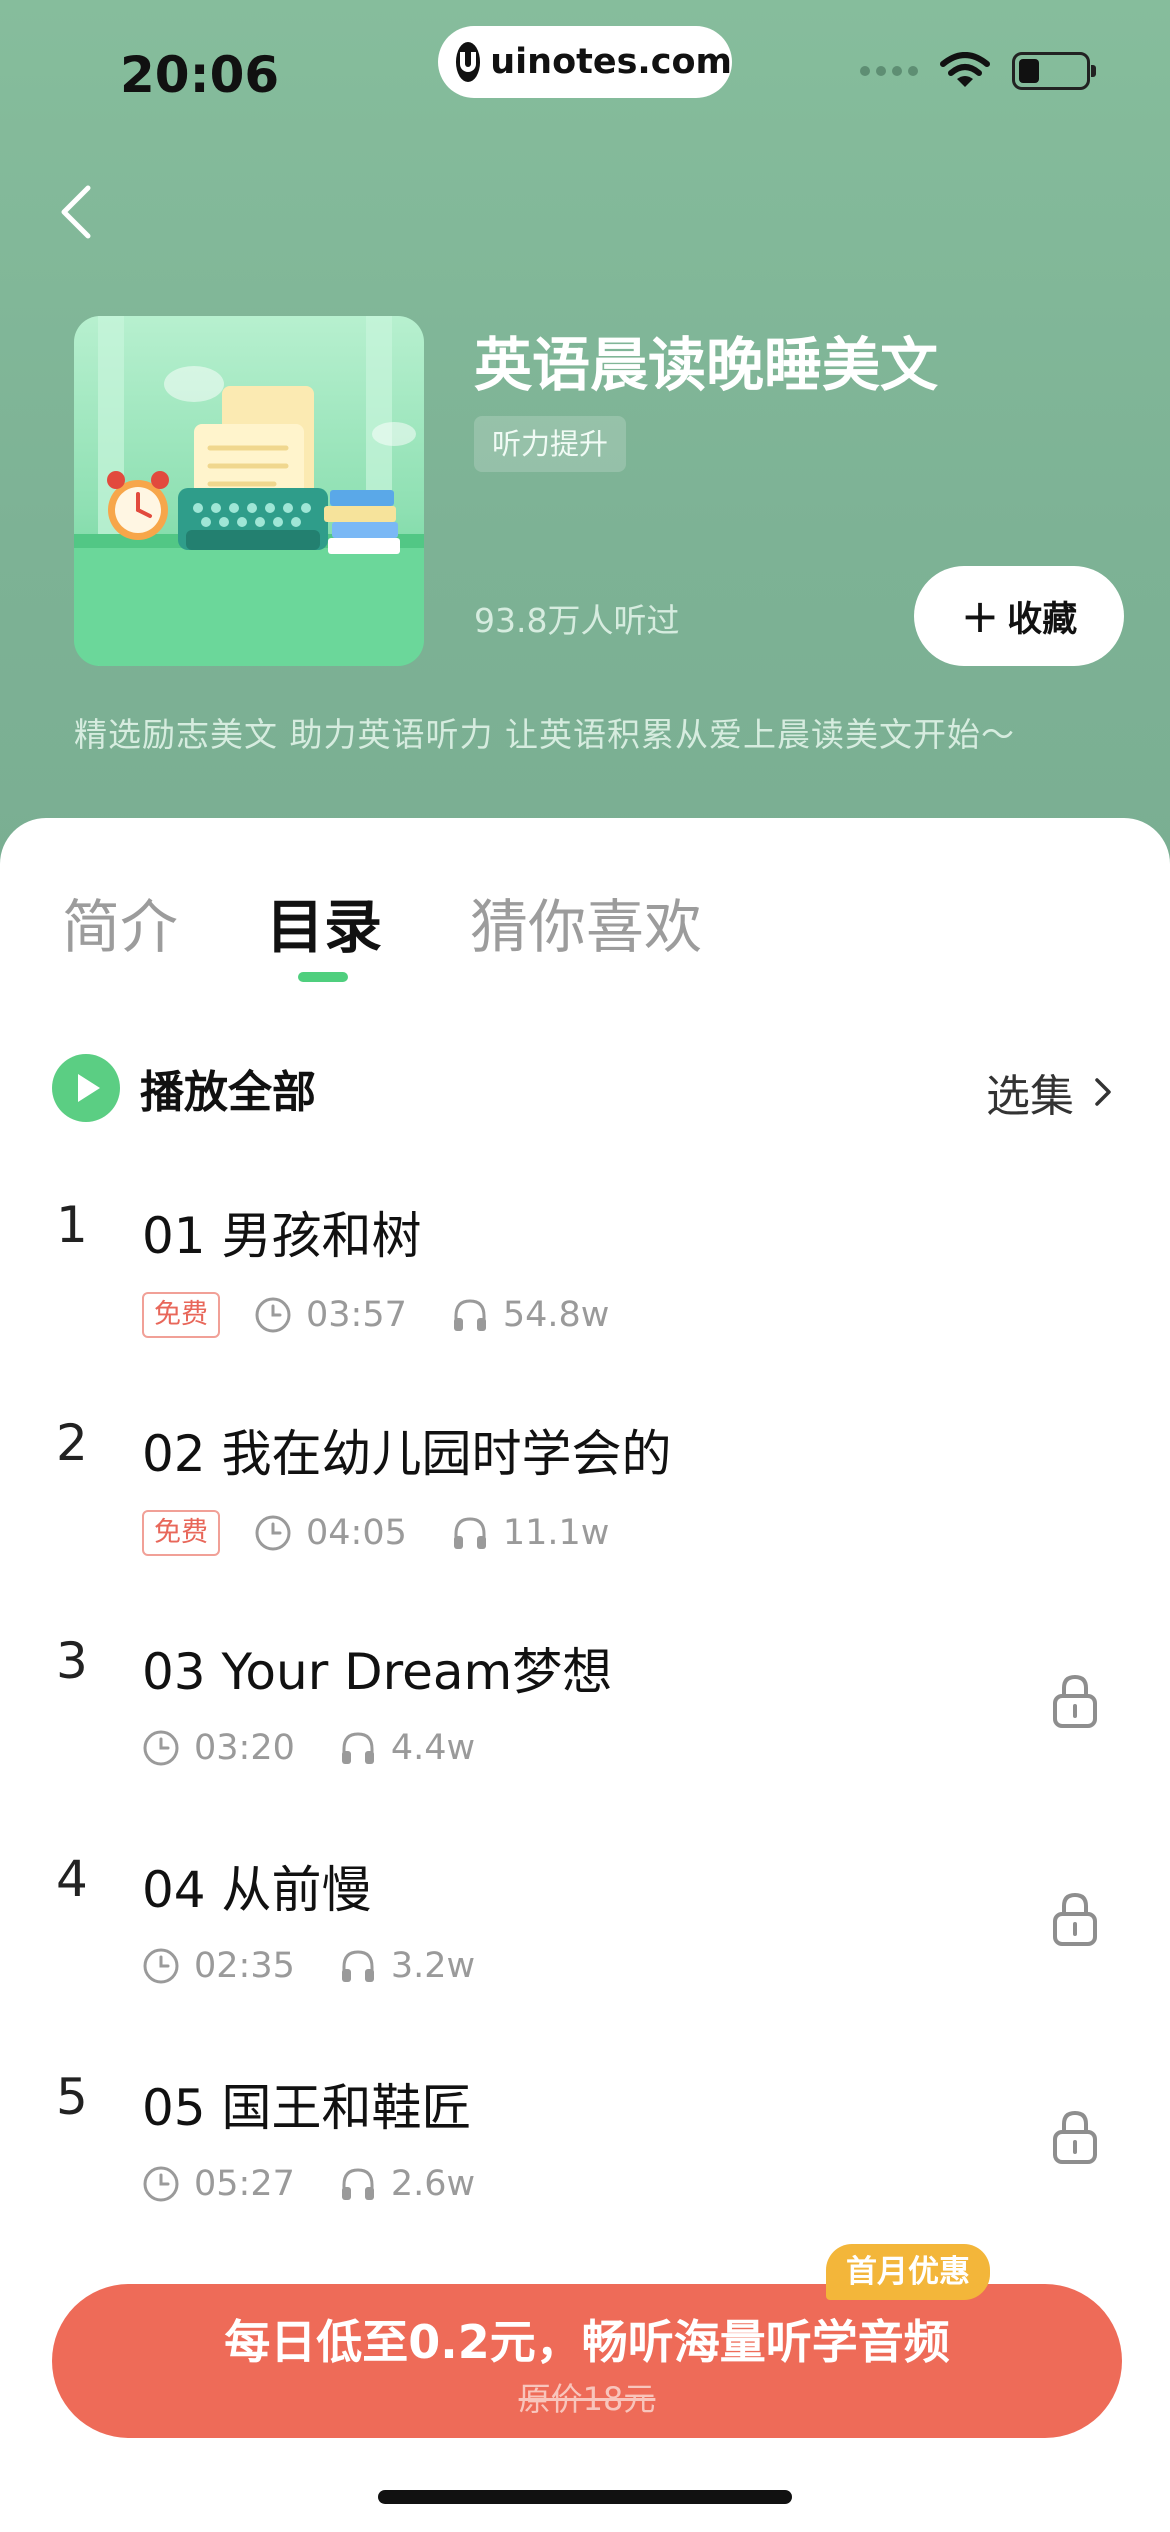 Image resolution: width=1170 pixels, height=2532 pixels. I want to click on listen-count: 93.8万人听过, so click(577, 620).